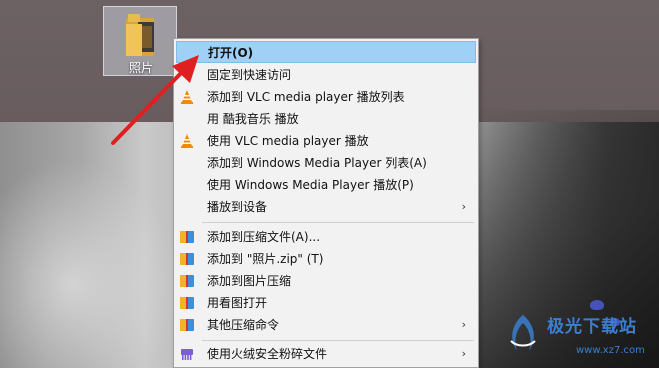  I want to click on menu-item-label: 添加到 "照片.zip" (T), so click(265, 259).